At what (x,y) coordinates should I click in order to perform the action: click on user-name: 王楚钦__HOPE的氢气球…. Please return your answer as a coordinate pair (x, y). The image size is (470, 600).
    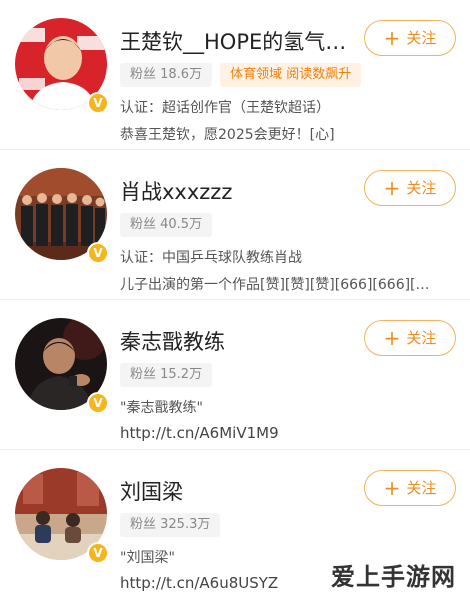
    Looking at the image, I should click on (240, 41).